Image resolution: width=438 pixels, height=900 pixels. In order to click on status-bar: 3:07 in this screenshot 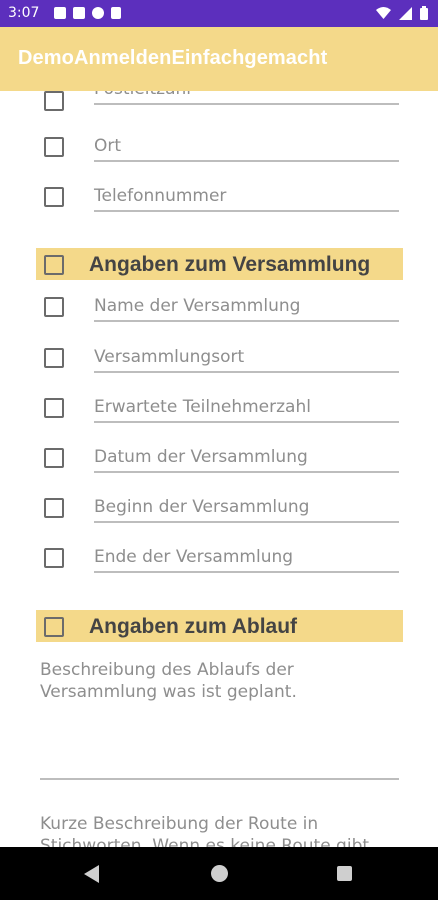, I will do `click(219, 13)`.